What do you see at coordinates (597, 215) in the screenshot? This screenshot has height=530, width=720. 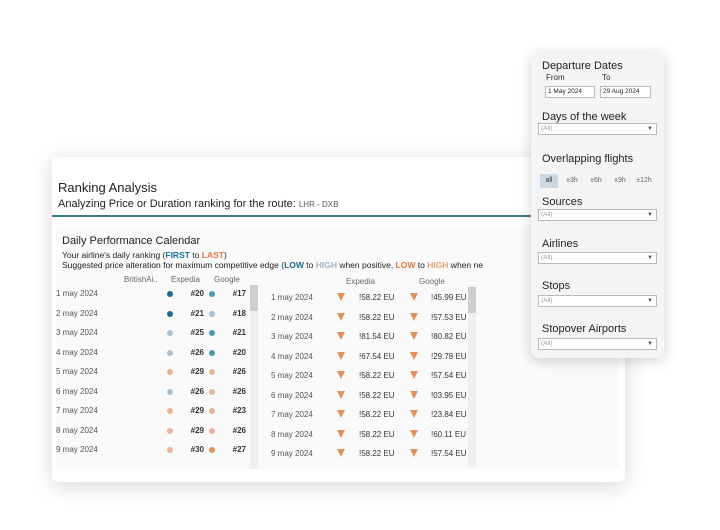 I see `sources-dropdown: (All) ▼` at bounding box center [597, 215].